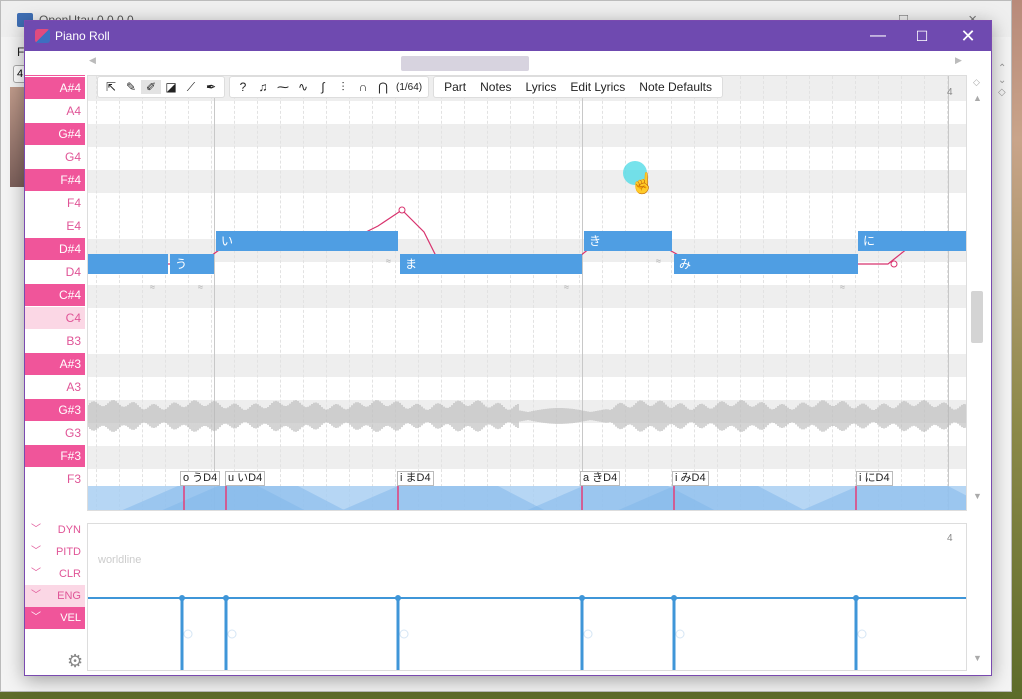 This screenshot has height=699, width=1022. I want to click on background-scrollbar: ⌃ ⌄ ◇, so click(1004, 361).